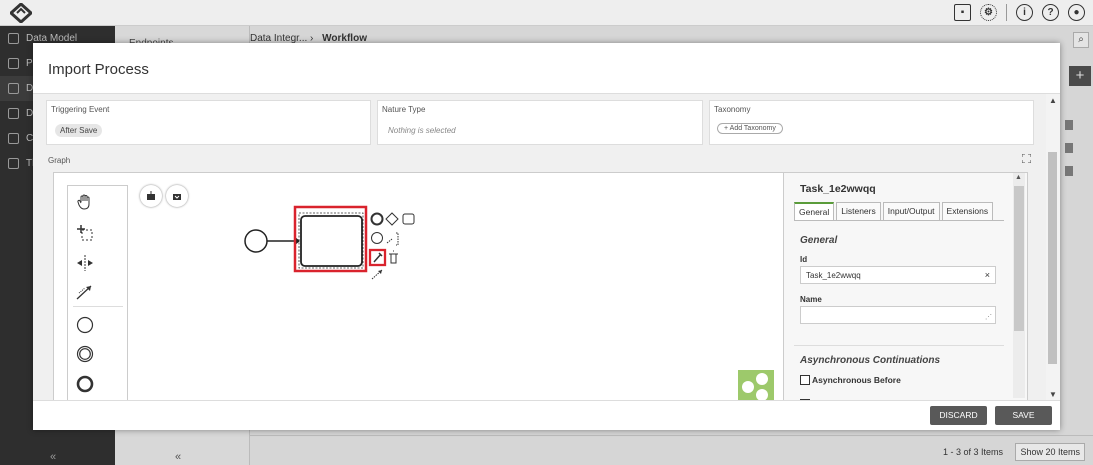 Image resolution: width=1093 pixels, height=465 pixels. I want to click on pager-text: 1 - 3 of 3 Items, so click(972, 452).